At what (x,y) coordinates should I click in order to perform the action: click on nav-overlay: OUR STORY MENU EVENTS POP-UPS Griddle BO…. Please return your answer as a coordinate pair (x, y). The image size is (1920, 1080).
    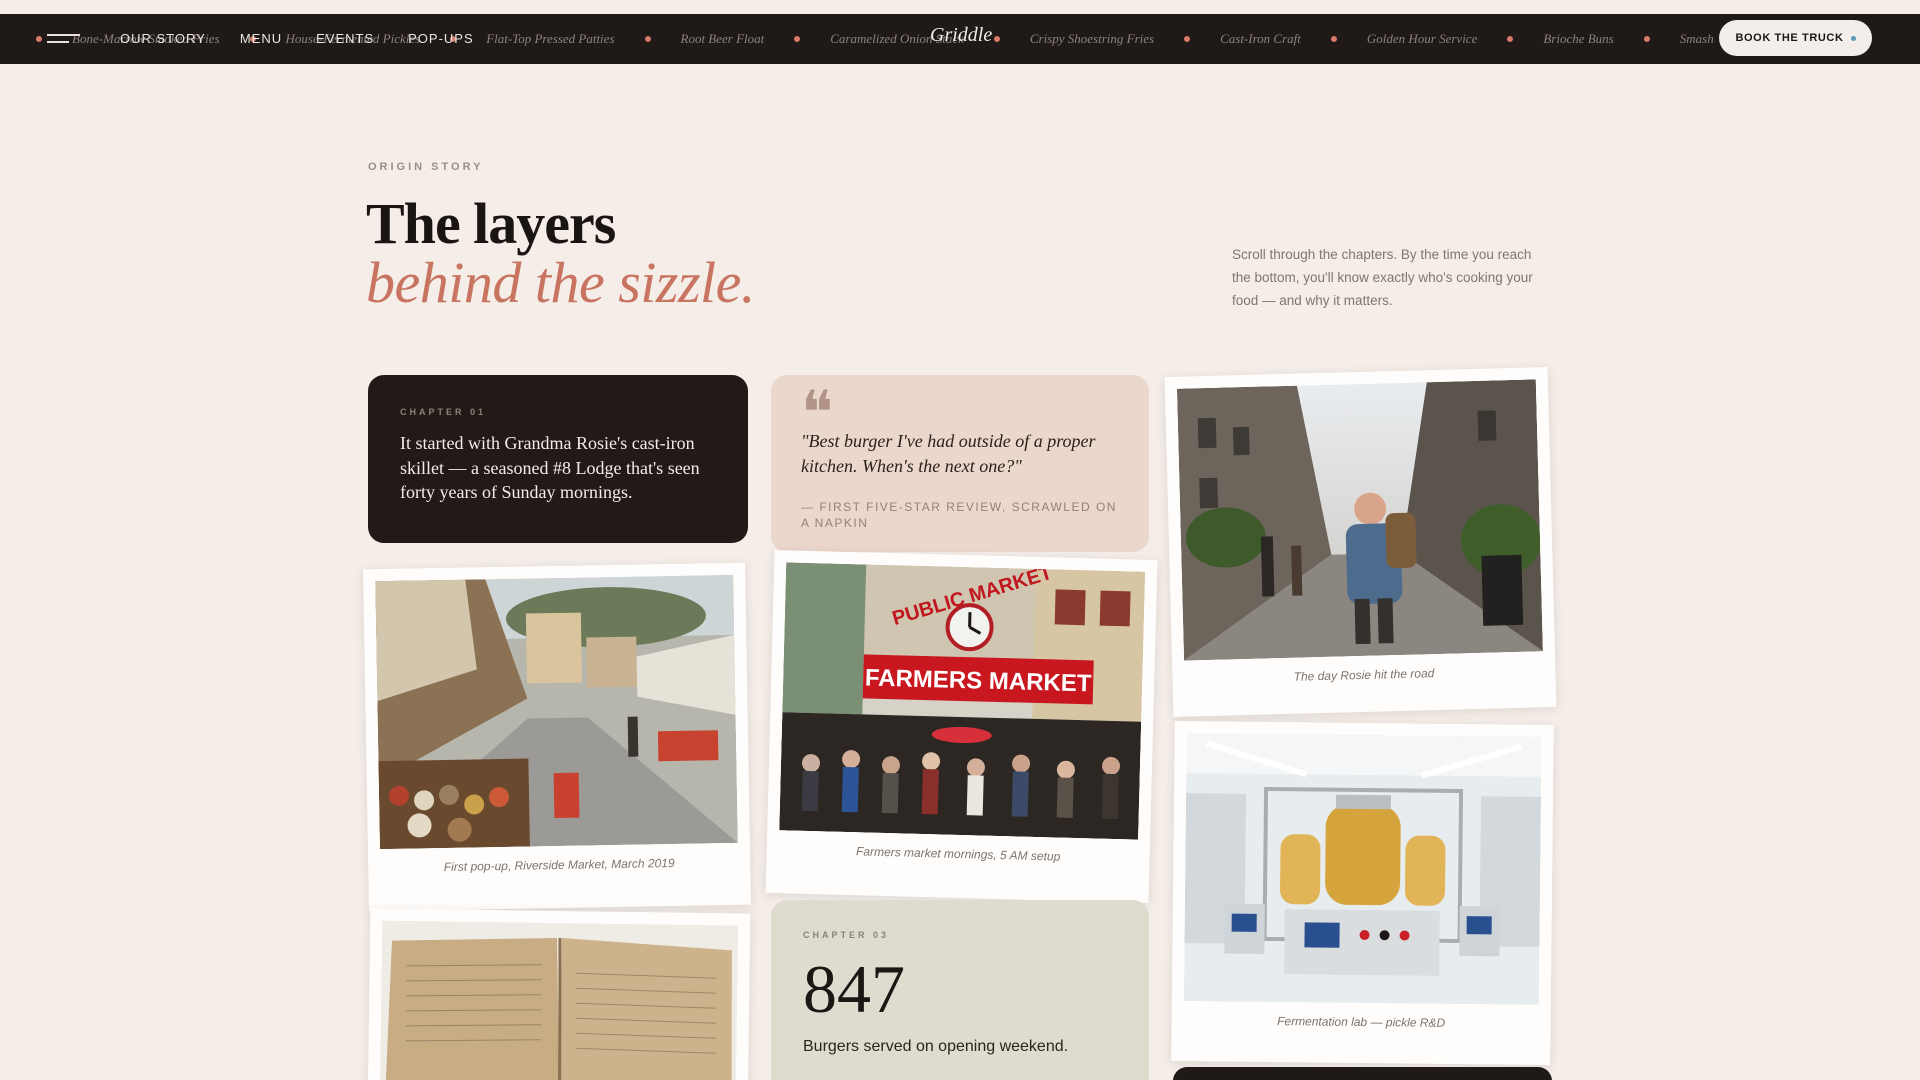
    Looking at the image, I should click on (960, 39).